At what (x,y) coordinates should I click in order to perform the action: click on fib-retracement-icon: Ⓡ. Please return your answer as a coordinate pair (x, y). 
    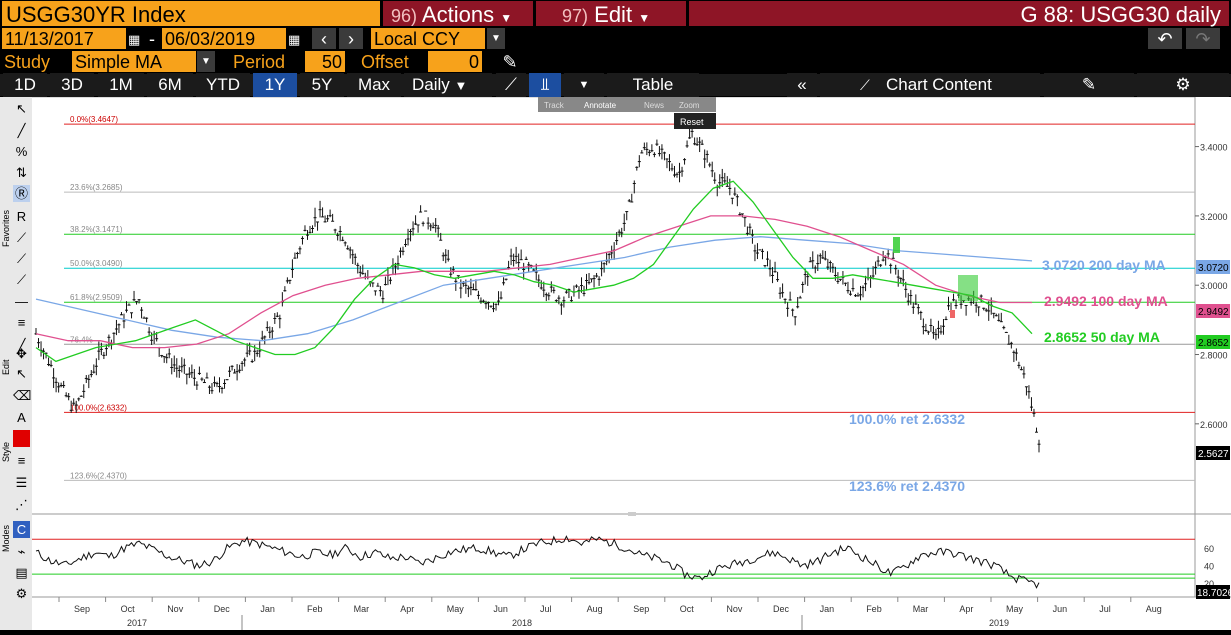
    Looking at the image, I should click on (21, 193).